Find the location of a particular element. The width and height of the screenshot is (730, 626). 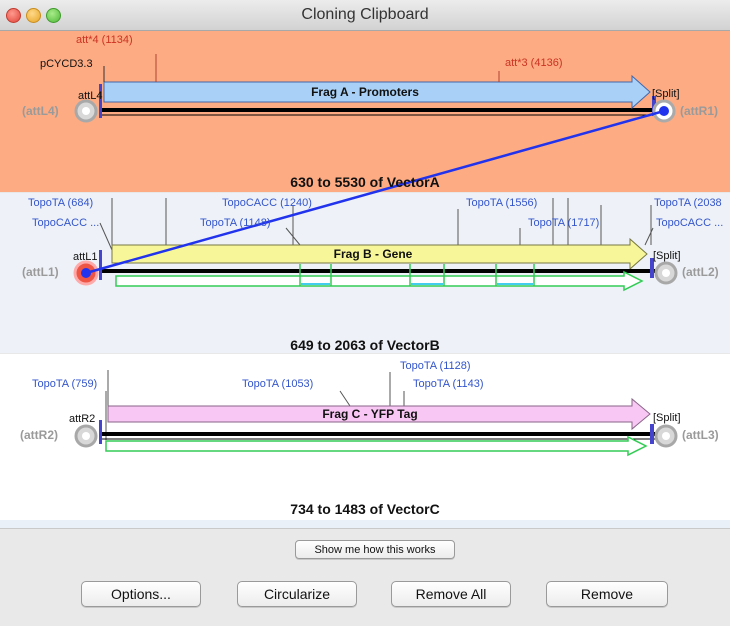

fragment-arrow-c: Frag C - YFP Tag is located at coordinates (370, 414).